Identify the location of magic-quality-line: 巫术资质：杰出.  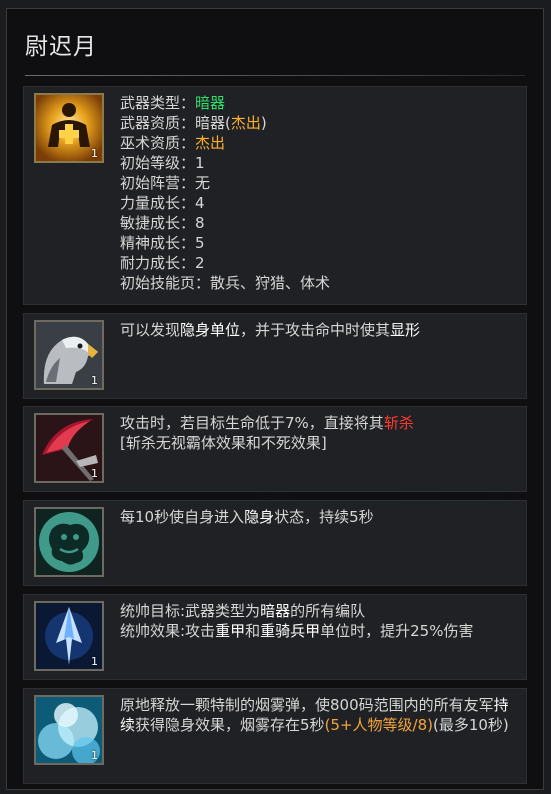
(319, 143).